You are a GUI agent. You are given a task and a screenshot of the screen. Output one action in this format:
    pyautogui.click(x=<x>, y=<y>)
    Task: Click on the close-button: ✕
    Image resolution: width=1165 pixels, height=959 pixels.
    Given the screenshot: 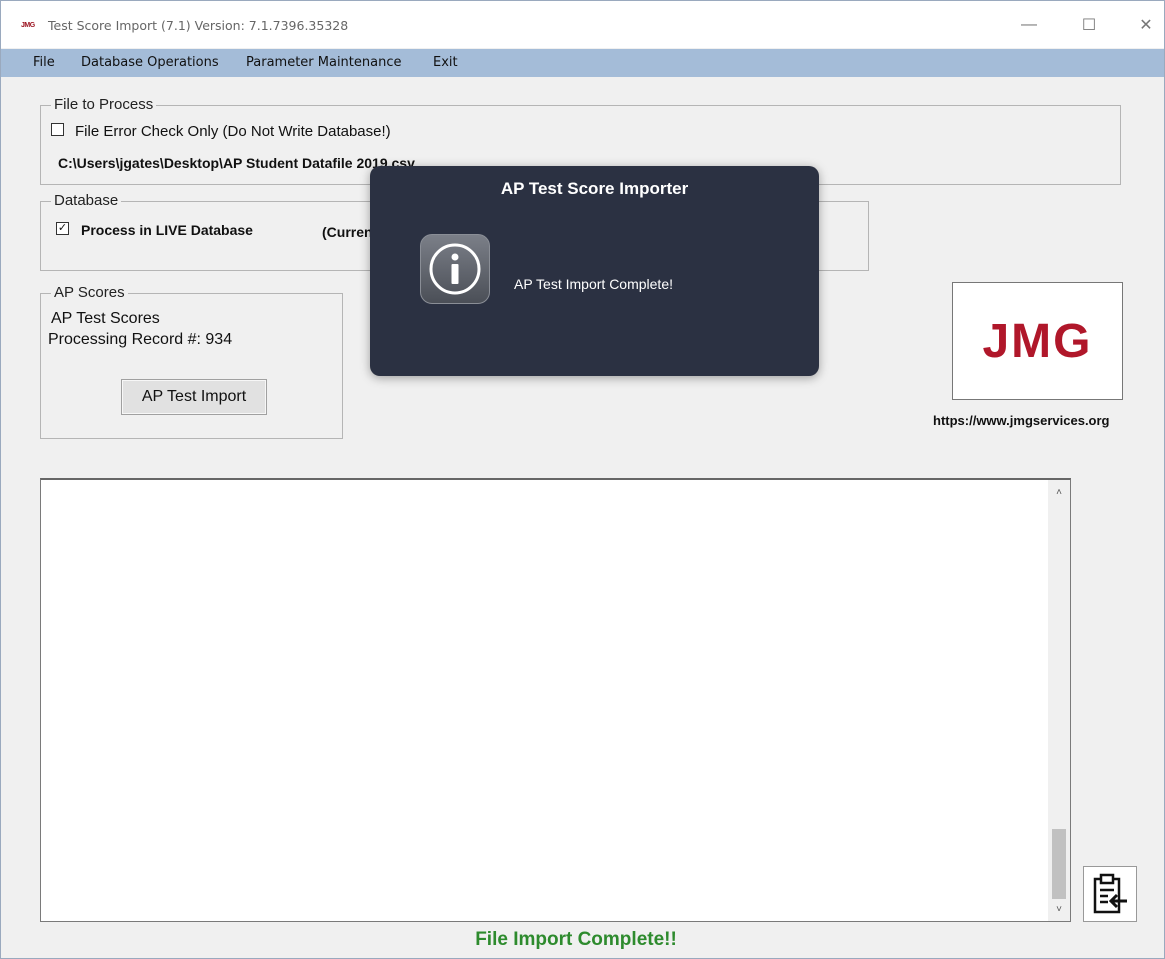 What is the action you would take?
    pyautogui.click(x=1145, y=25)
    